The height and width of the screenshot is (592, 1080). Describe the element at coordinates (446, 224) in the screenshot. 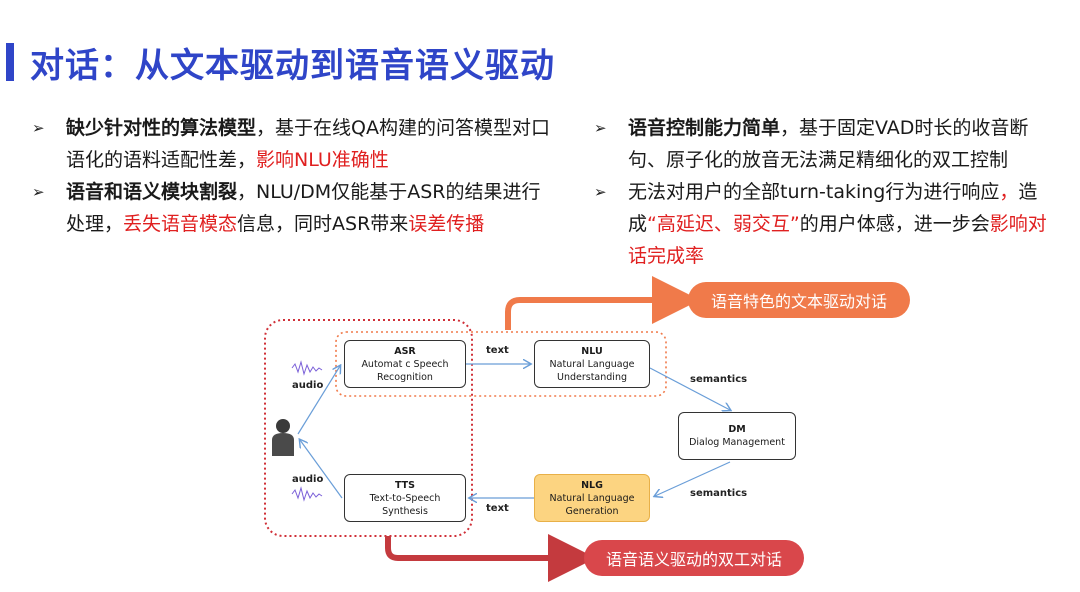

I see `bullet-red: 误差传播` at that location.